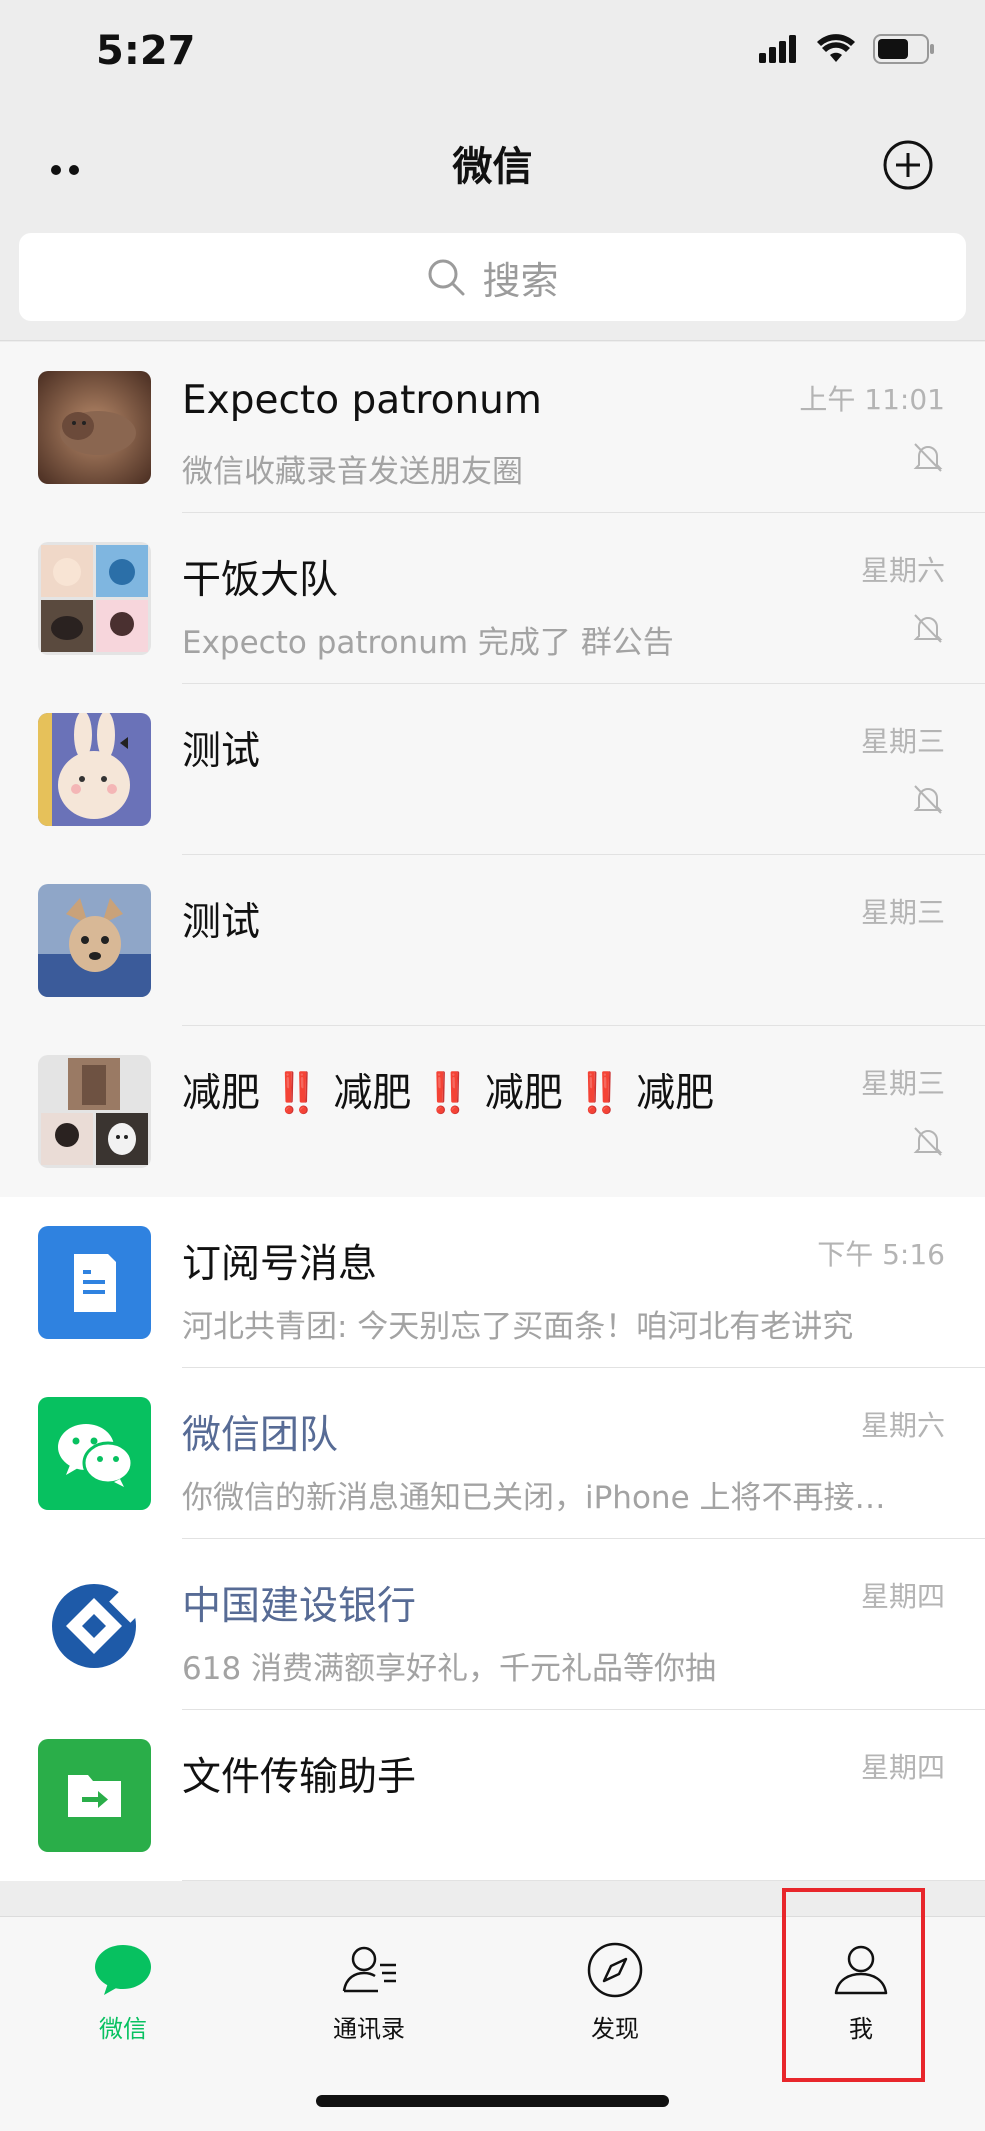 This screenshot has width=985, height=2131. Describe the element at coordinates (492, 55) in the screenshot. I see `status-bar: 5:27` at that location.